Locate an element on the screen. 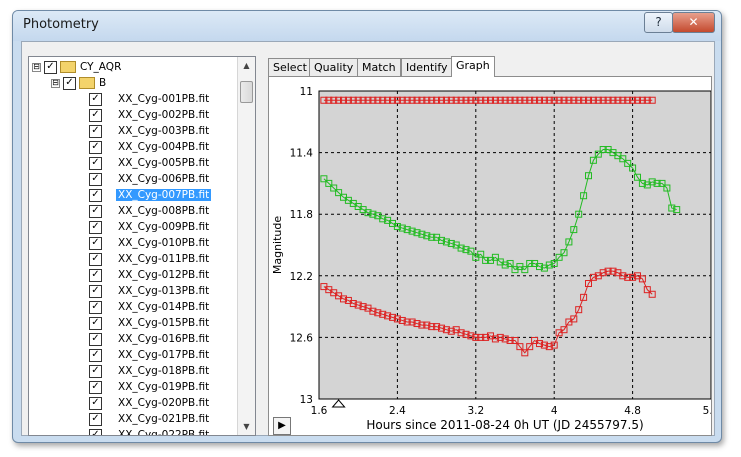  y-tick-label: 11.4 is located at coordinates (302, 154).